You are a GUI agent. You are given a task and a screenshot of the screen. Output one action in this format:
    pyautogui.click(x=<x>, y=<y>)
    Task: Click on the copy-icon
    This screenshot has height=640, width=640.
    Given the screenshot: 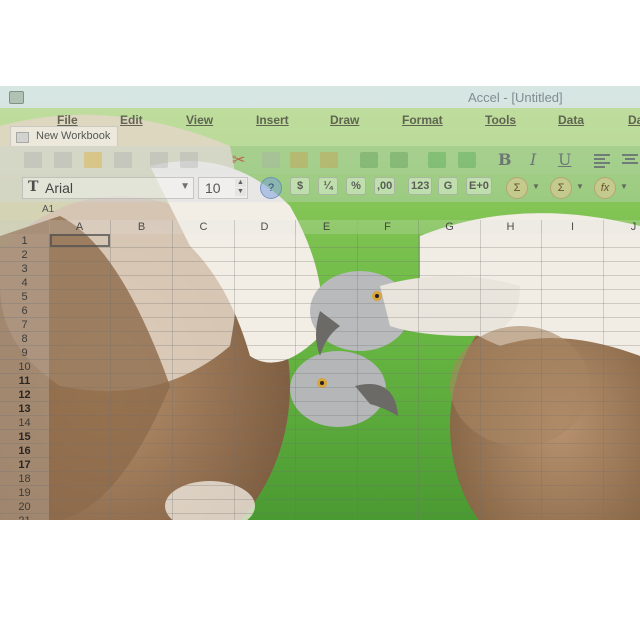 What is the action you would take?
    pyautogui.click(x=271, y=160)
    